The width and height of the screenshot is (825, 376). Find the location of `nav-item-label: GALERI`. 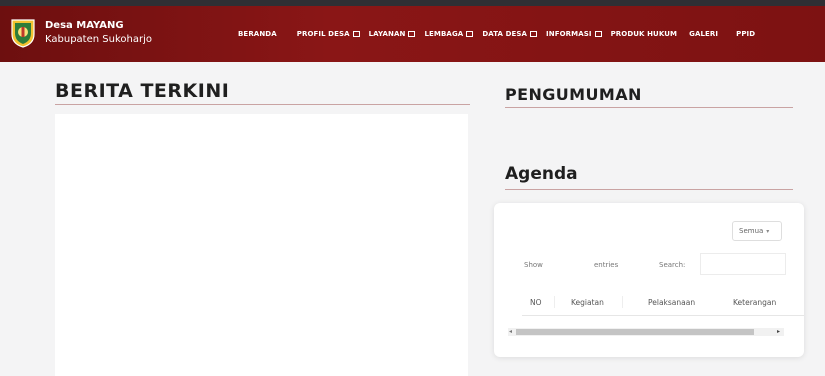

nav-item-label: GALERI is located at coordinates (704, 34).